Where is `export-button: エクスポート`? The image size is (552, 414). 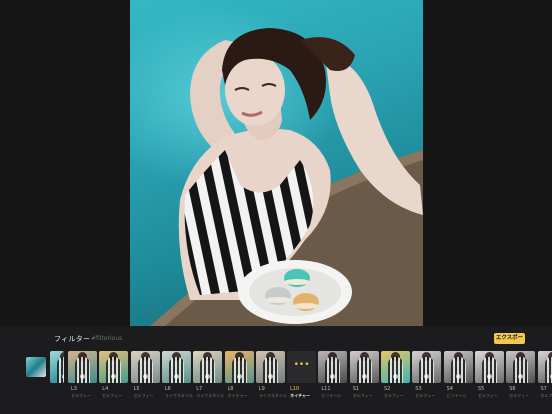
export-button: エクスポート is located at coordinates (509, 342).